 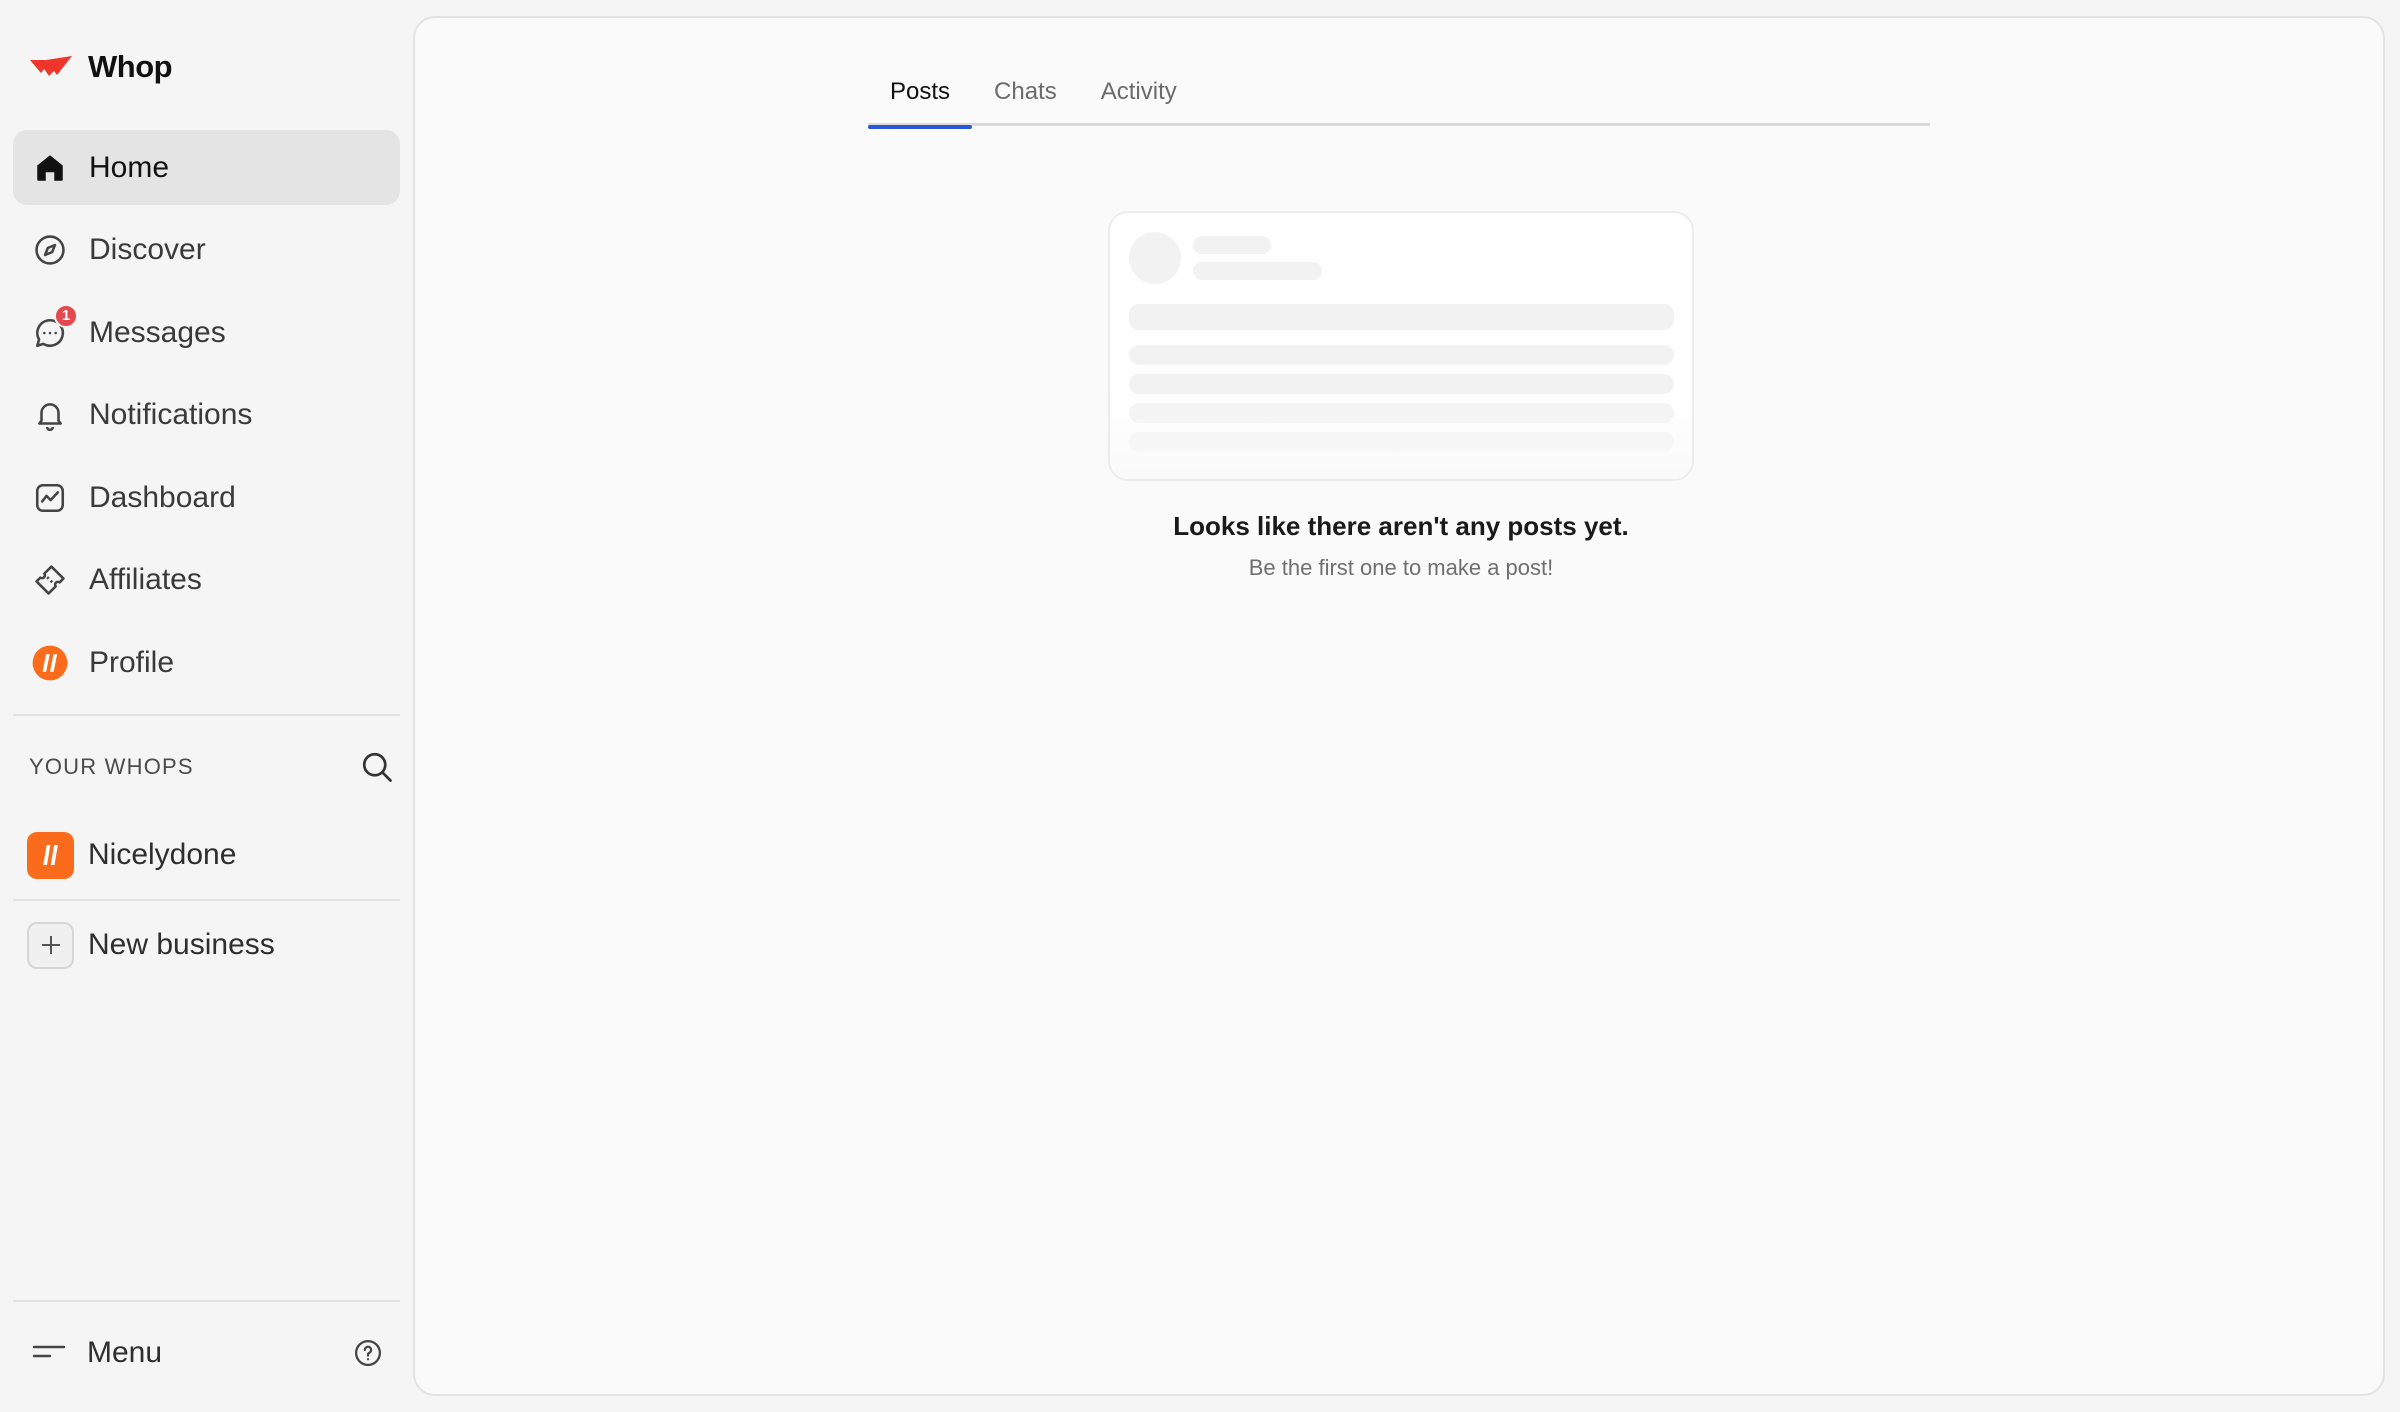 I want to click on plus-icon, so click(x=50, y=945).